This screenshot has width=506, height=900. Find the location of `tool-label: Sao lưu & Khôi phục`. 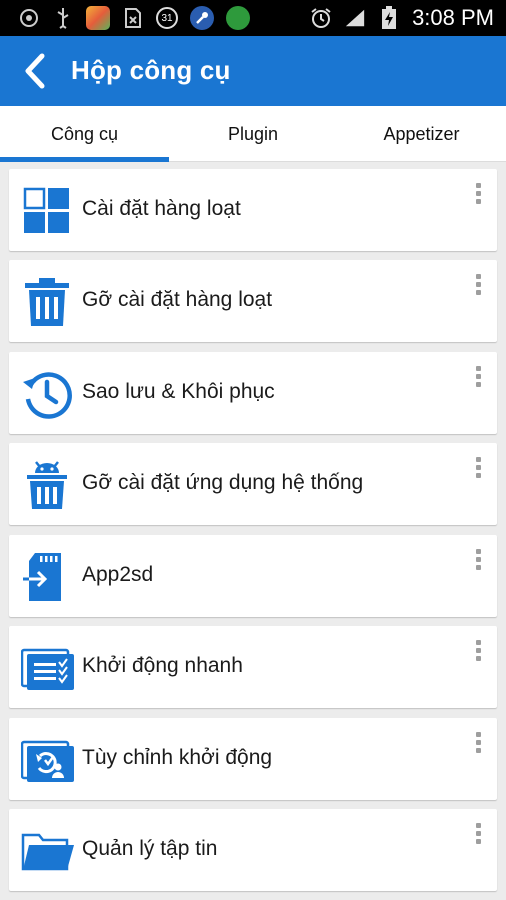

tool-label: Sao lưu & Khôi phục is located at coordinates (178, 391).